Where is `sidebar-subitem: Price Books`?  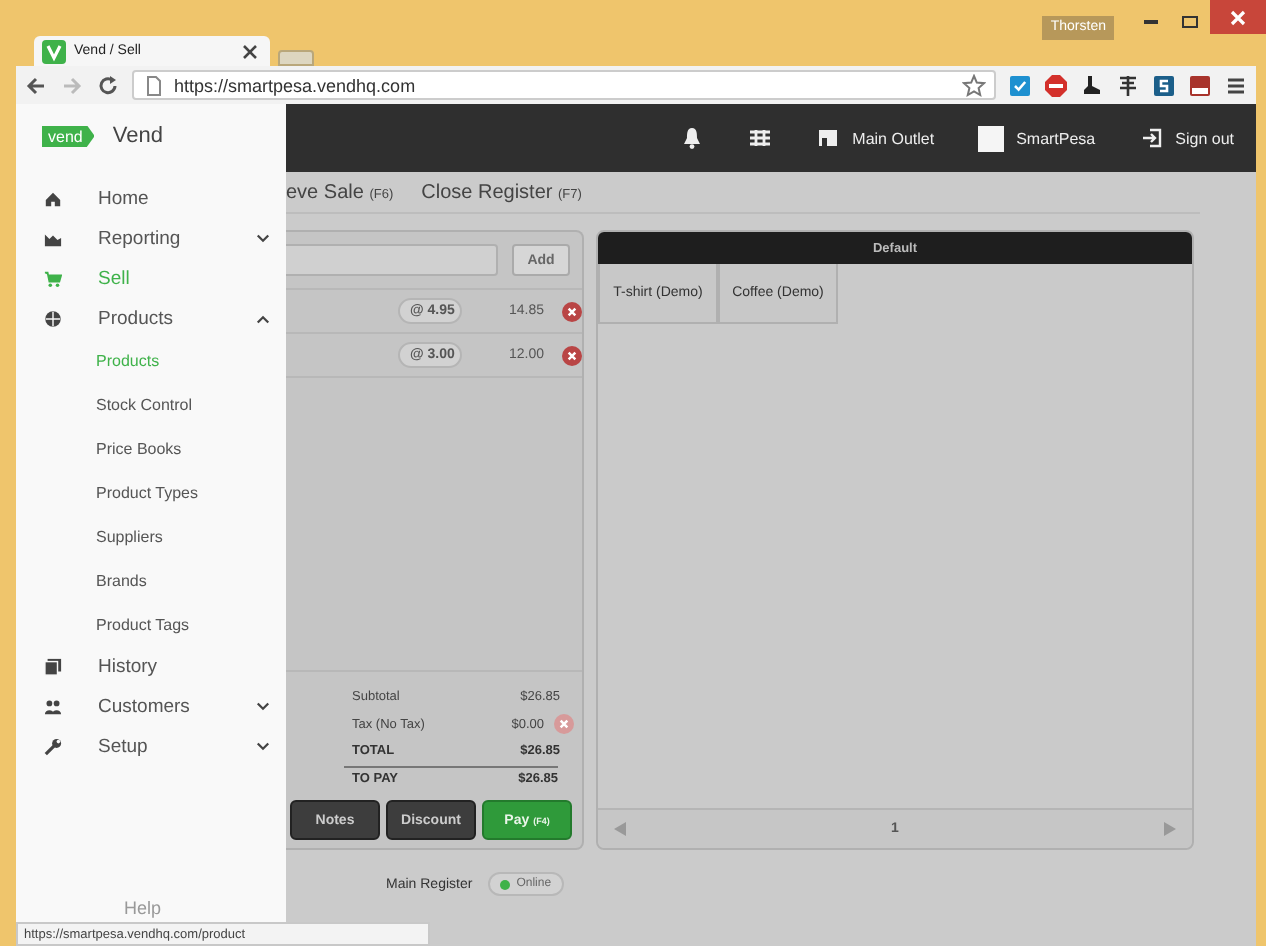
sidebar-subitem: Price Books is located at coordinates (151, 448).